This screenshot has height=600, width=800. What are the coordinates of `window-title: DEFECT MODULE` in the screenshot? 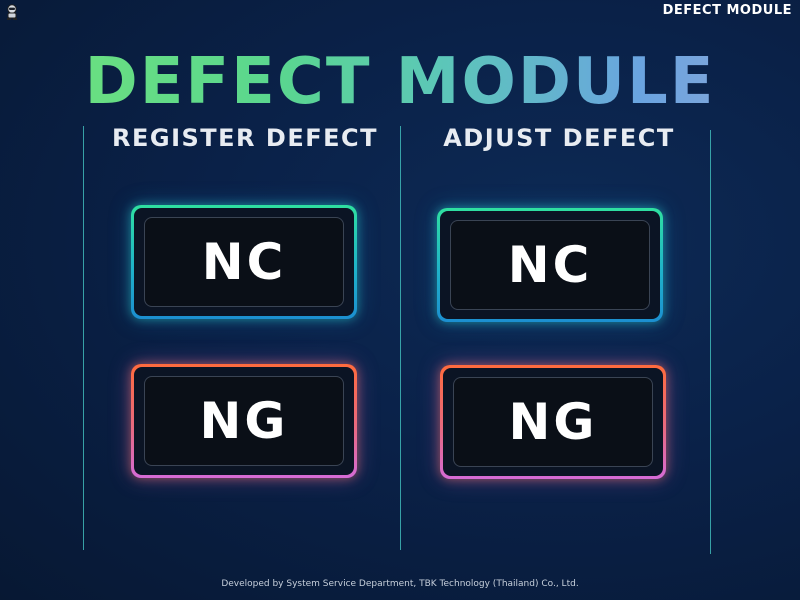 It's located at (727, 10).